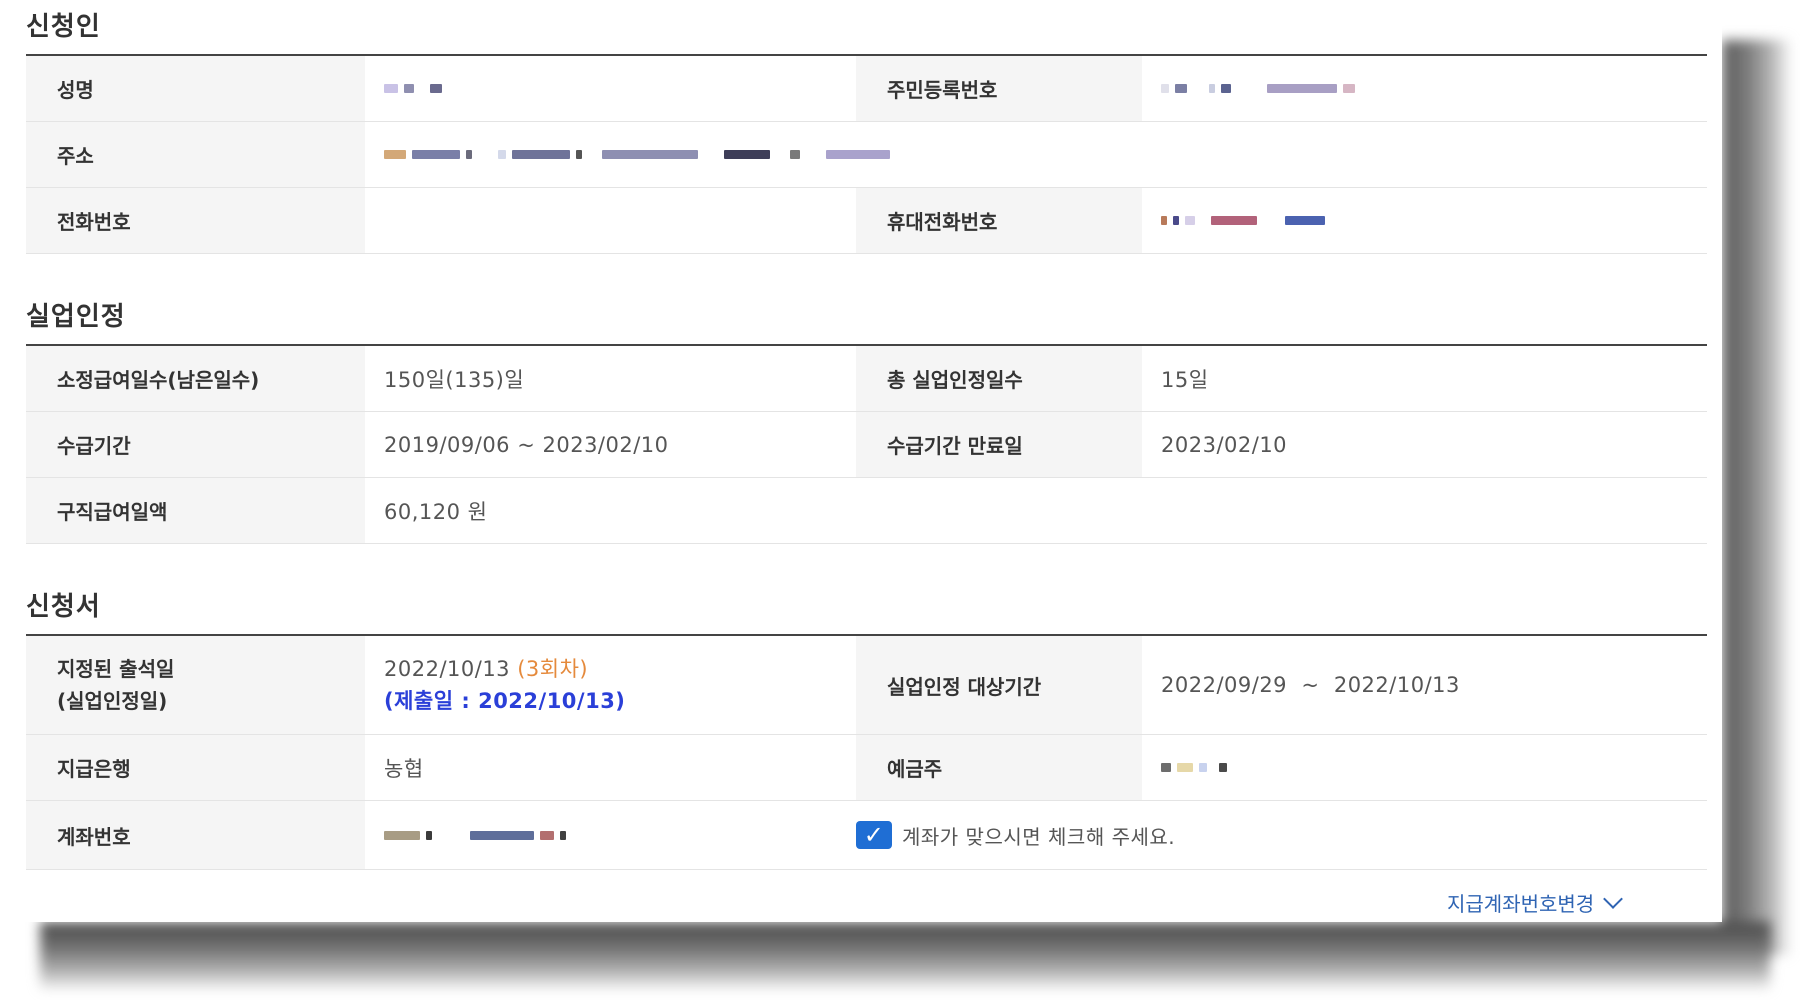 The width and height of the screenshot is (1800, 1000). Describe the element at coordinates (195, 88) in the screenshot. I see `label-name: 성명` at that location.